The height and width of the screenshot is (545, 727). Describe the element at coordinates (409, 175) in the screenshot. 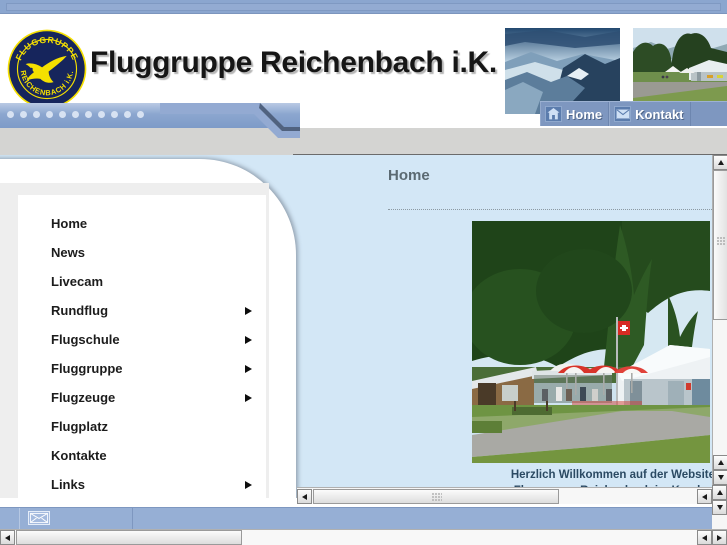

I see `content-heading: Home` at that location.